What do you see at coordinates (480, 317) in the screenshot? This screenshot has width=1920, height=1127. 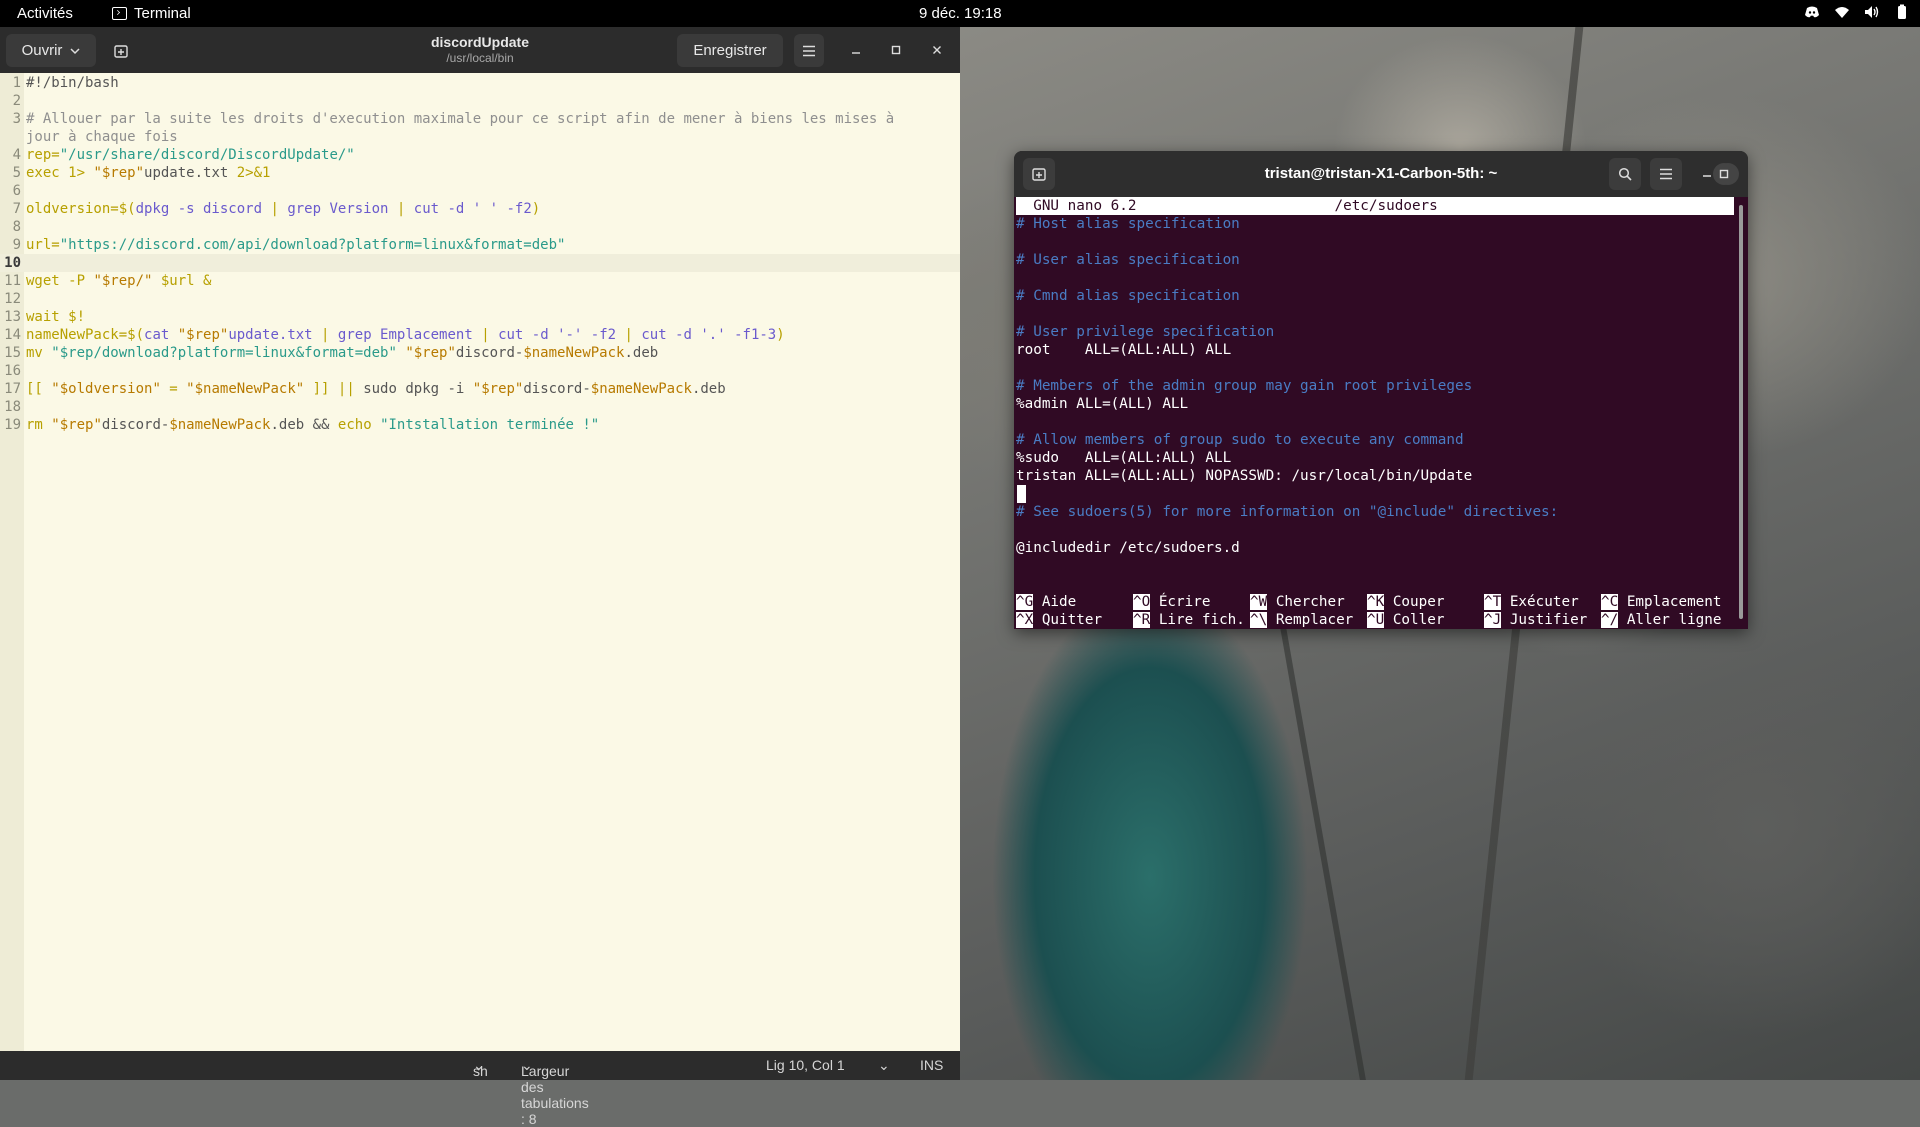 I see `code-line: 13 wait $!` at bounding box center [480, 317].